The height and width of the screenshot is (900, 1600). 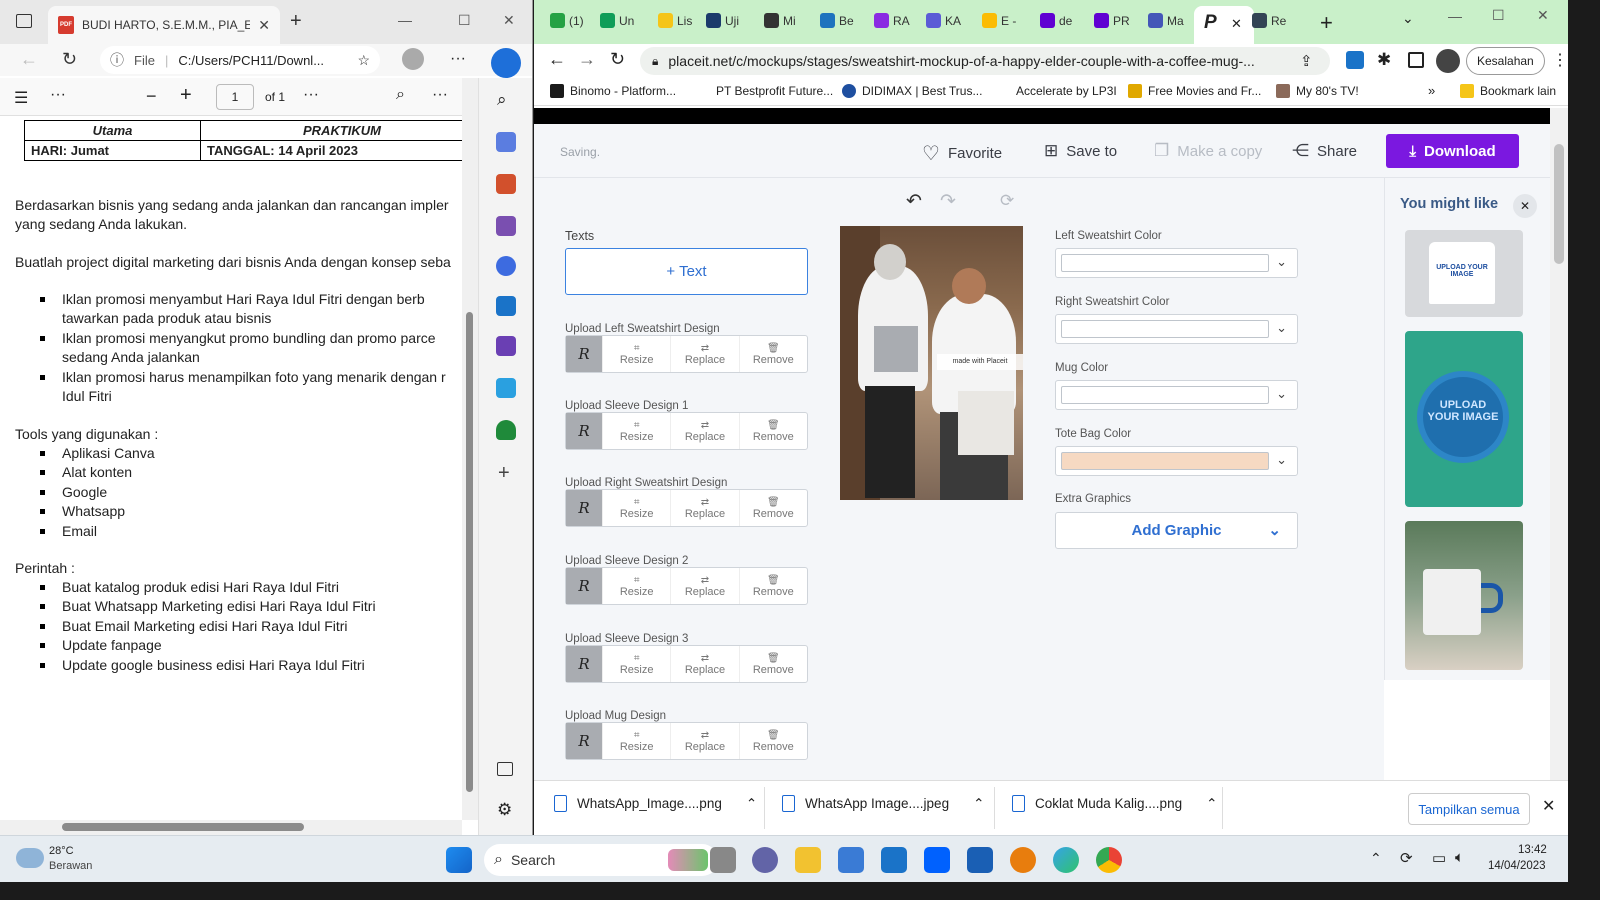 What do you see at coordinates (1559, 204) in the screenshot?
I see `page-scroll-thumb` at bounding box center [1559, 204].